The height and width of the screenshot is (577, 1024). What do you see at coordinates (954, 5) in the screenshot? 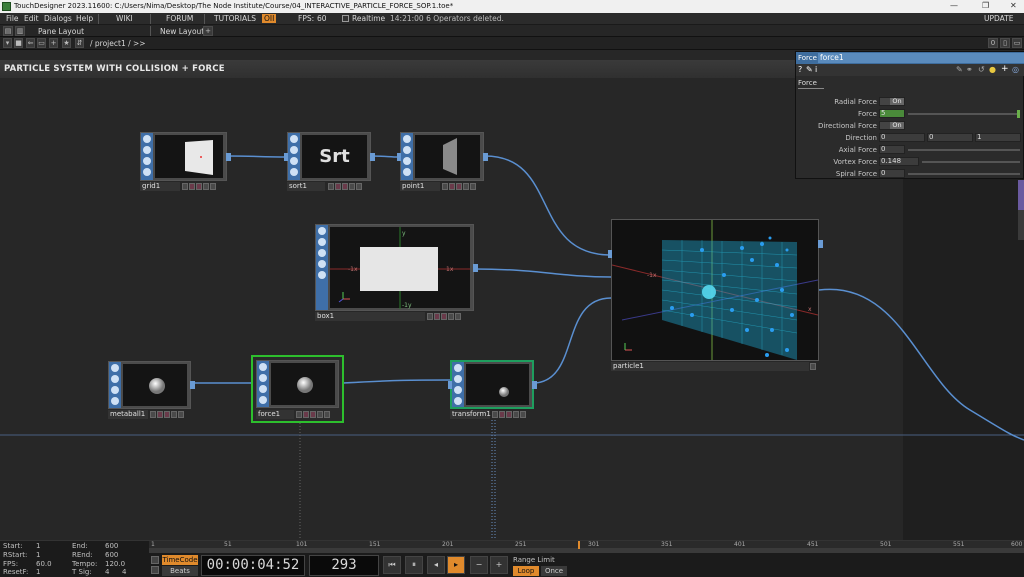
I see `minimize-icon: —` at bounding box center [954, 5].